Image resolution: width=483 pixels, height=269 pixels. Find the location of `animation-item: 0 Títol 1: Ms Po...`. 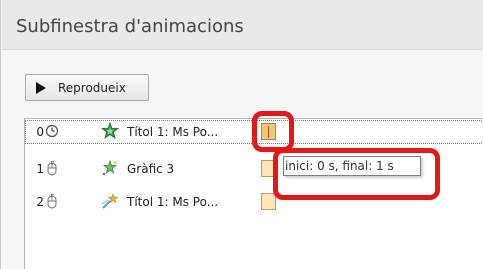

animation-item: 0 Títol 1: Ms Po... is located at coordinates (254, 132).